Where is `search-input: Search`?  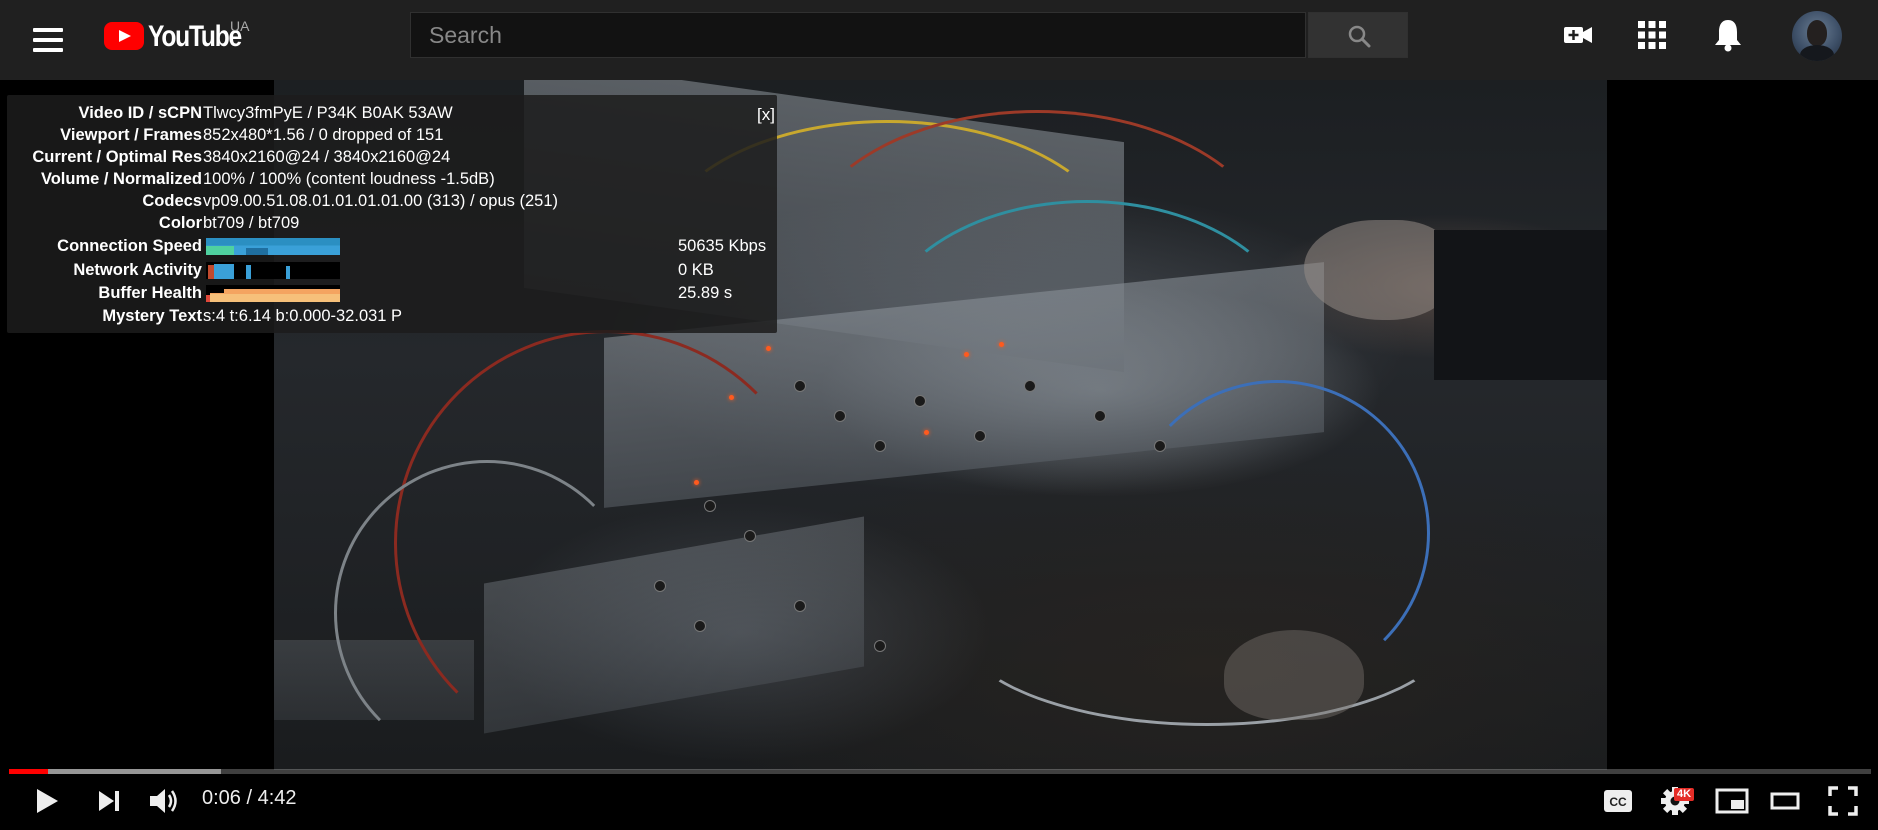
search-input: Search is located at coordinates (858, 35).